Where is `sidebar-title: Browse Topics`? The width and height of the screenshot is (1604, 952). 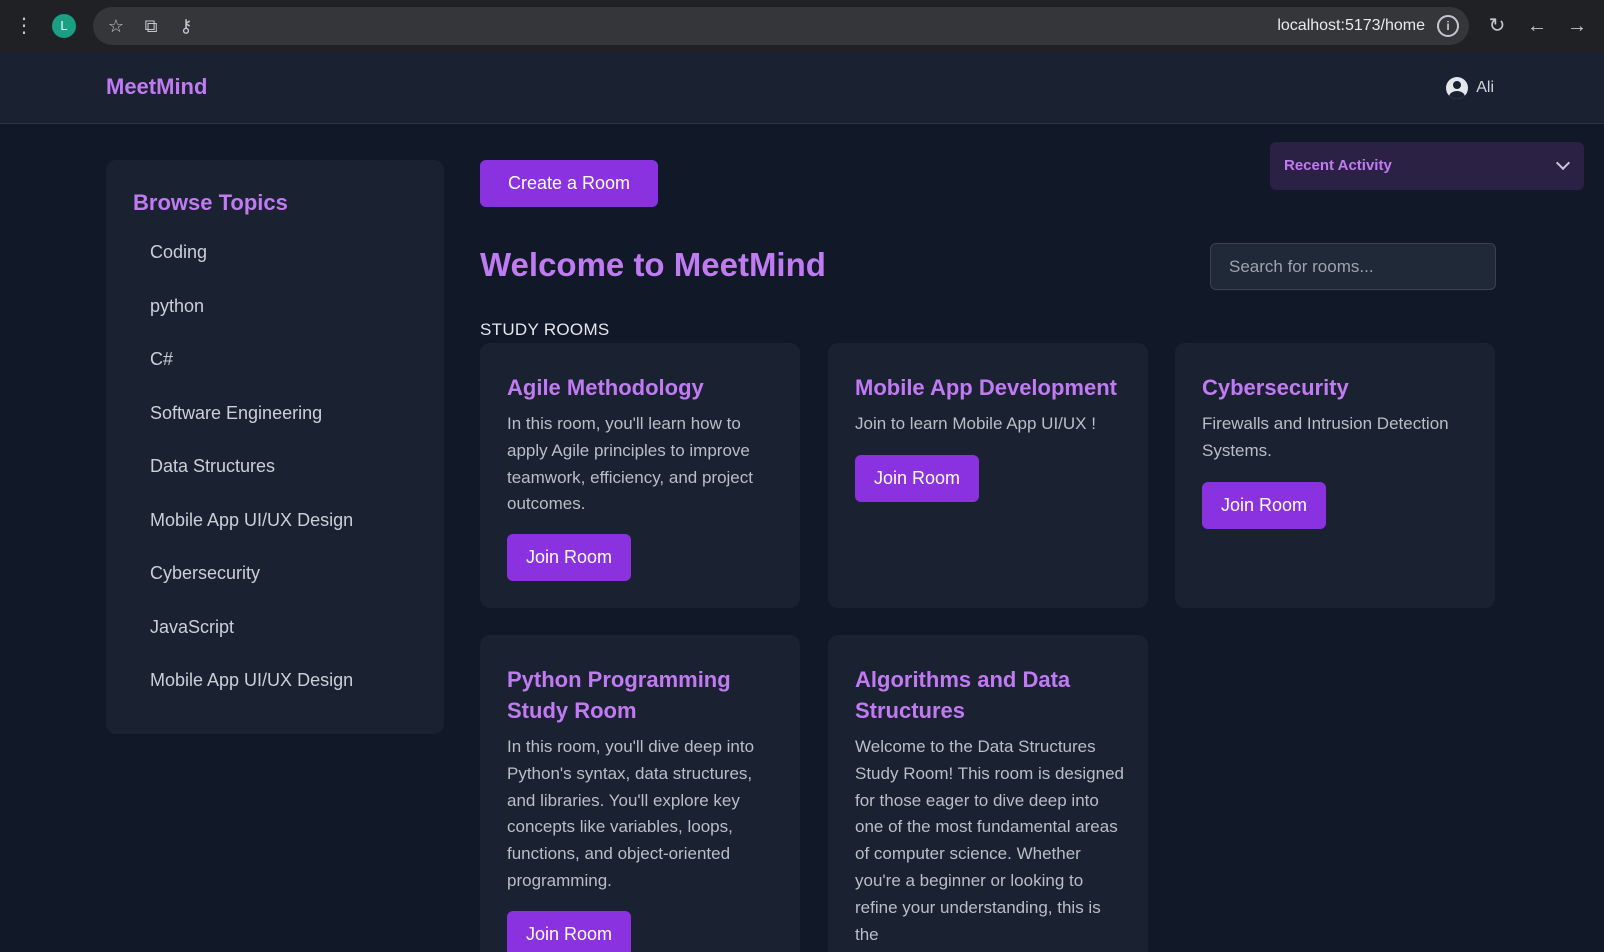 sidebar-title: Browse Topics is located at coordinates (210, 202).